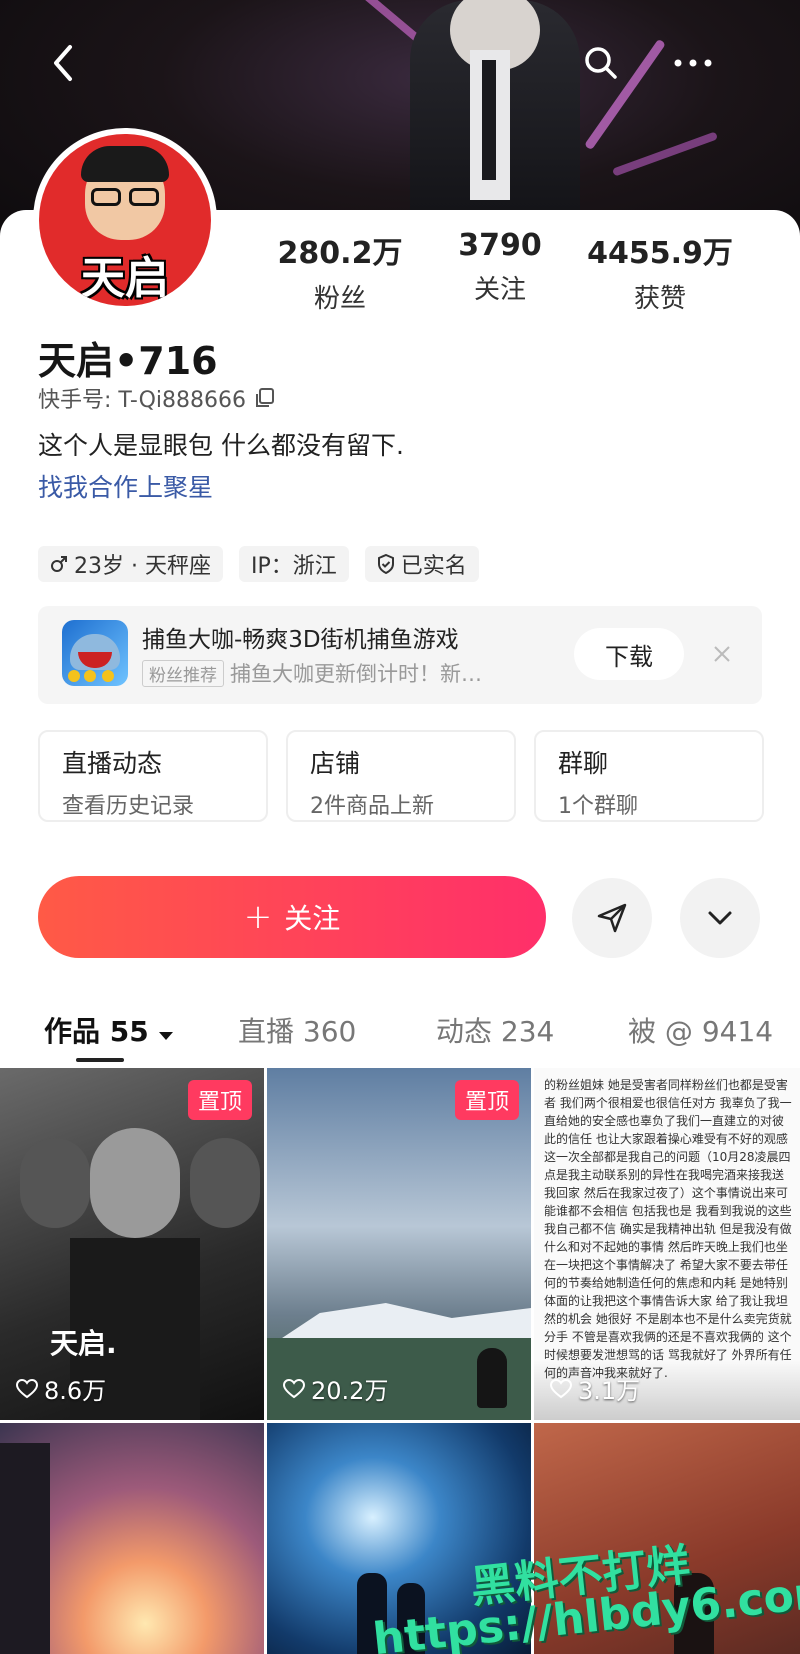  I want to click on search-button, so click(601, 63).